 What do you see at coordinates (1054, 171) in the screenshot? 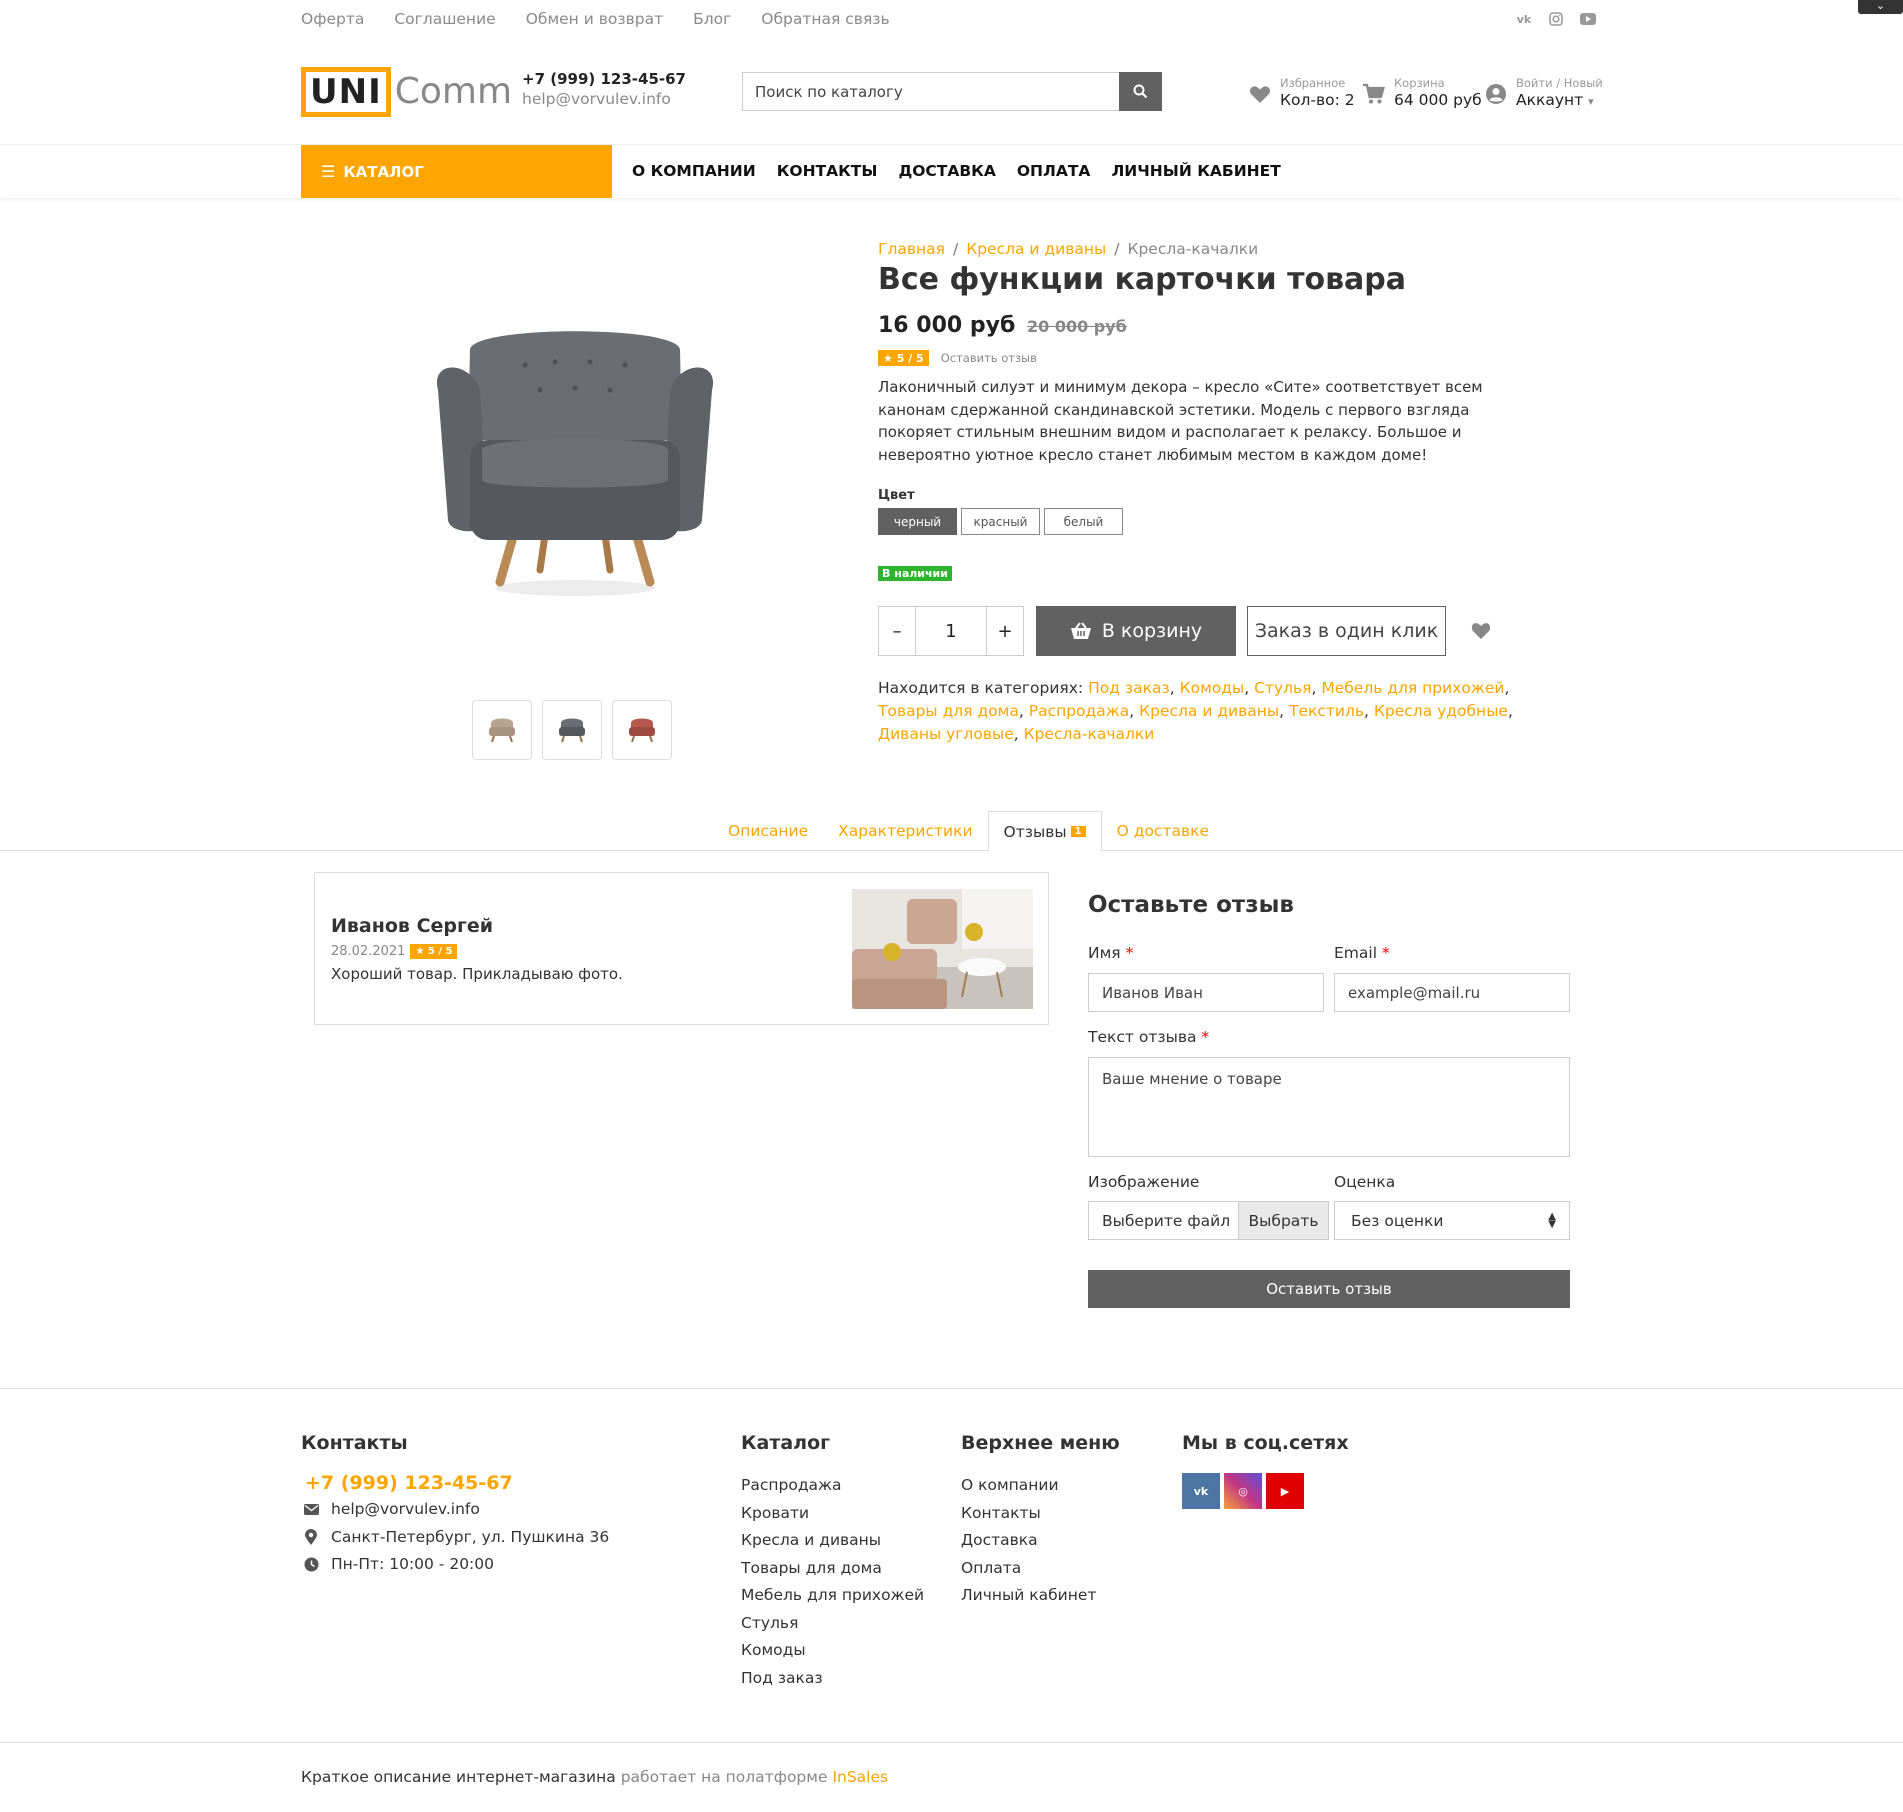
I see `nav-item-payment: ОПЛАТА` at bounding box center [1054, 171].